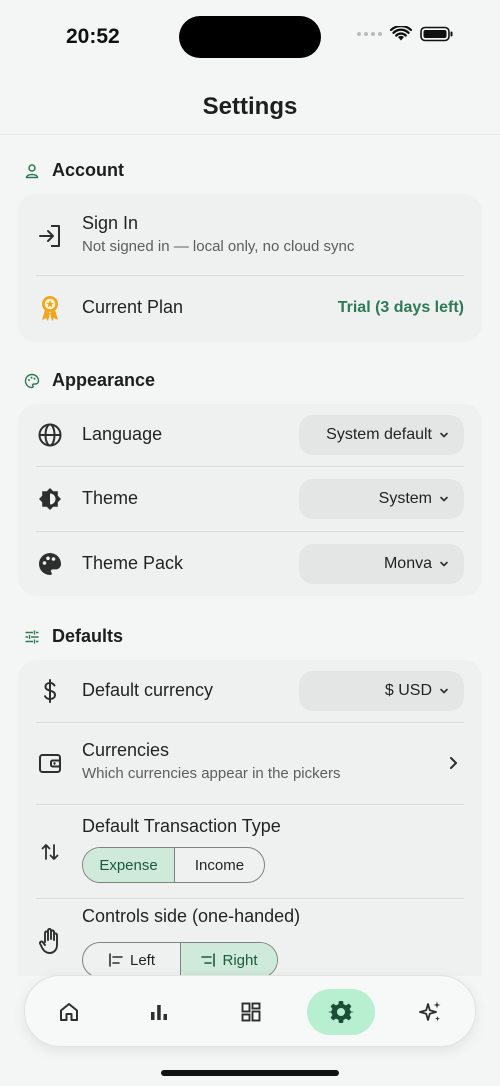 The width and height of the screenshot is (500, 1086). What do you see at coordinates (408, 690) in the screenshot?
I see `currency-value: $ USD` at bounding box center [408, 690].